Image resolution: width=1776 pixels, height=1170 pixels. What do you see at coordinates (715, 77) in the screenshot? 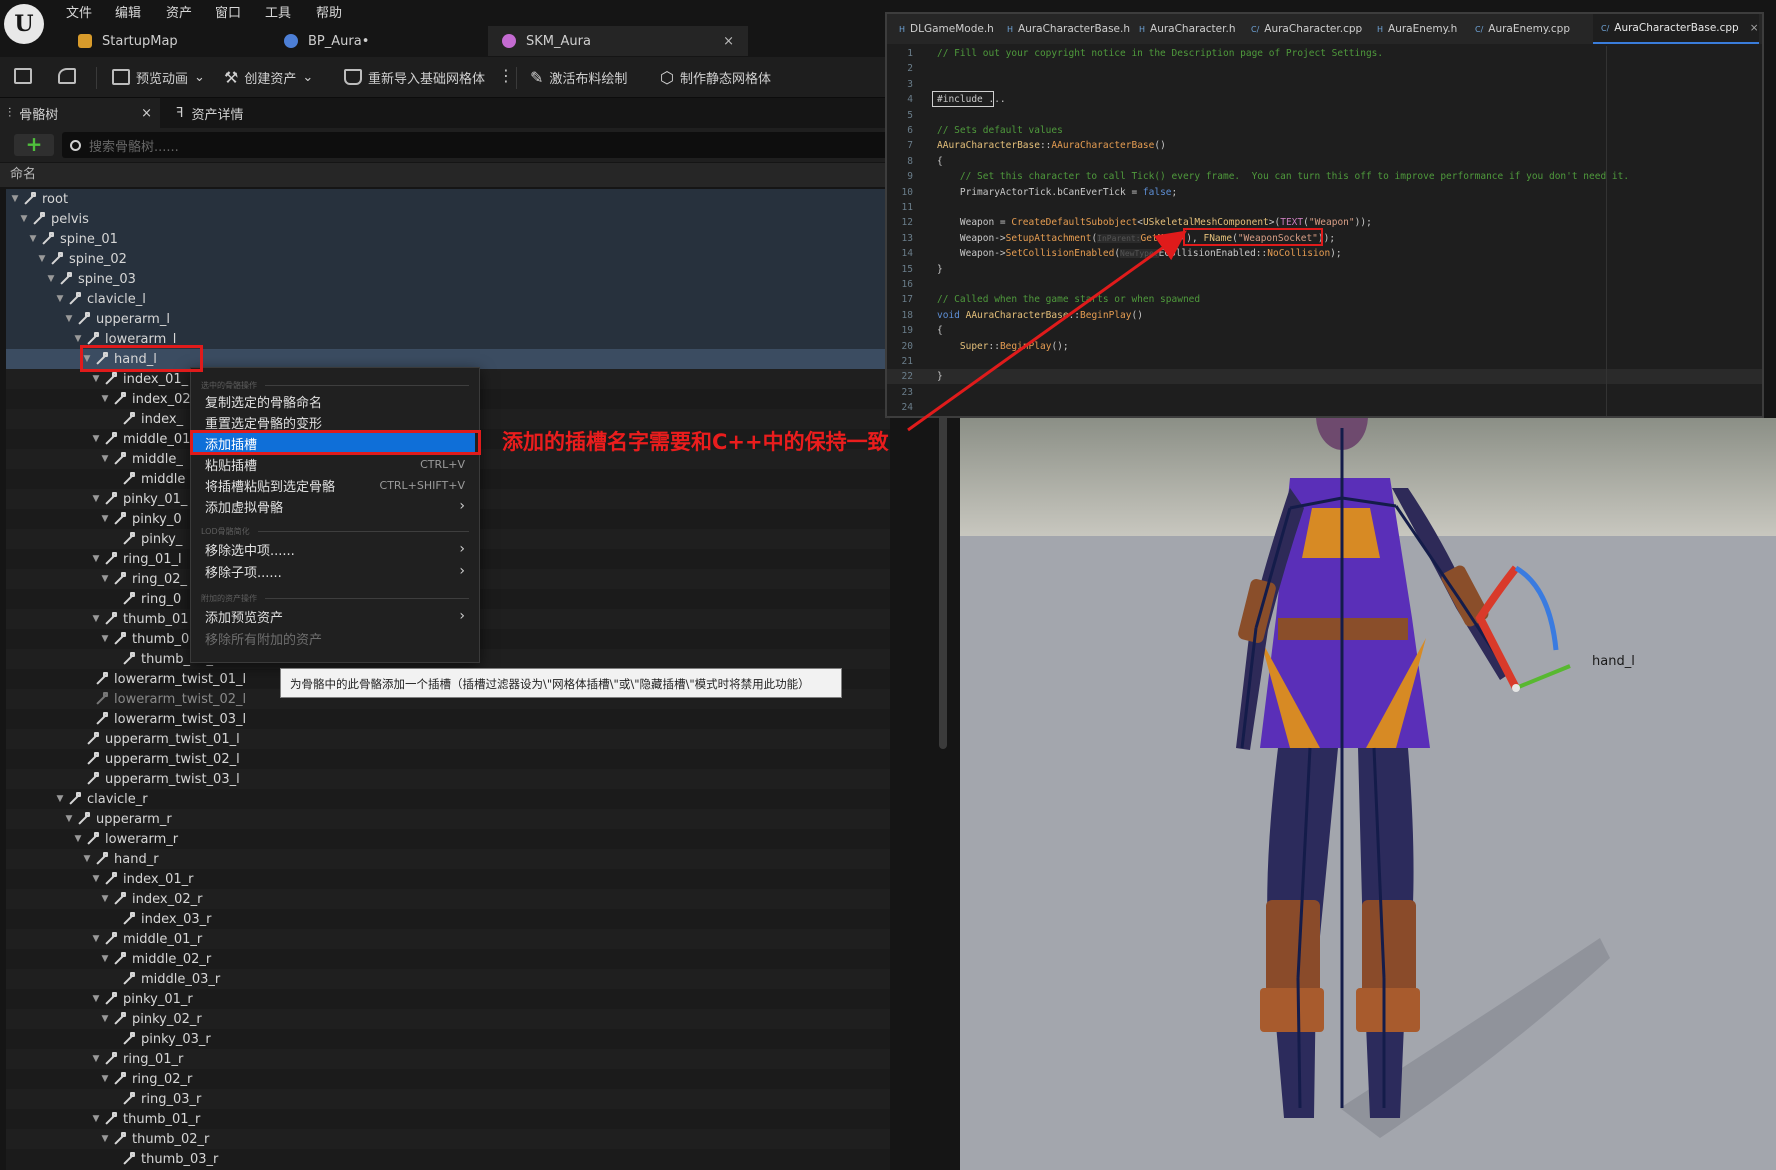
I see `make-static-mesh-button: ⬡ 制作静态网格体` at bounding box center [715, 77].